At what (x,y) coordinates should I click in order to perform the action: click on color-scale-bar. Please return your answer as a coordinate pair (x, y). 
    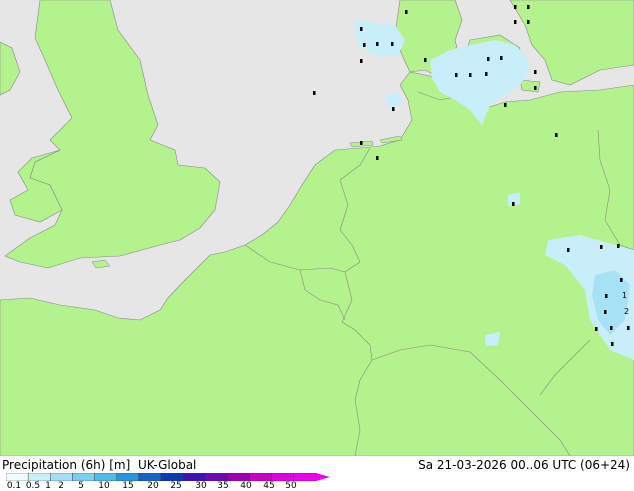
    Looking at the image, I should click on (168, 477).